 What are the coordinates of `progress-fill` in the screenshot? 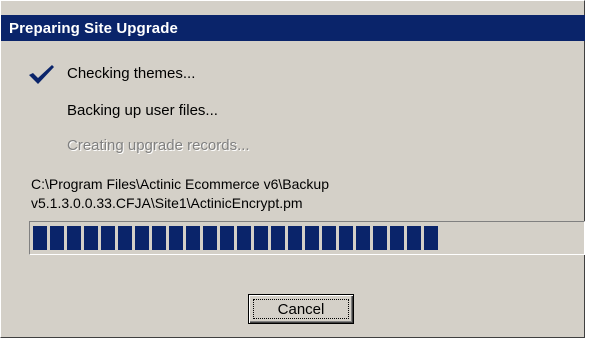 It's located at (235, 238).